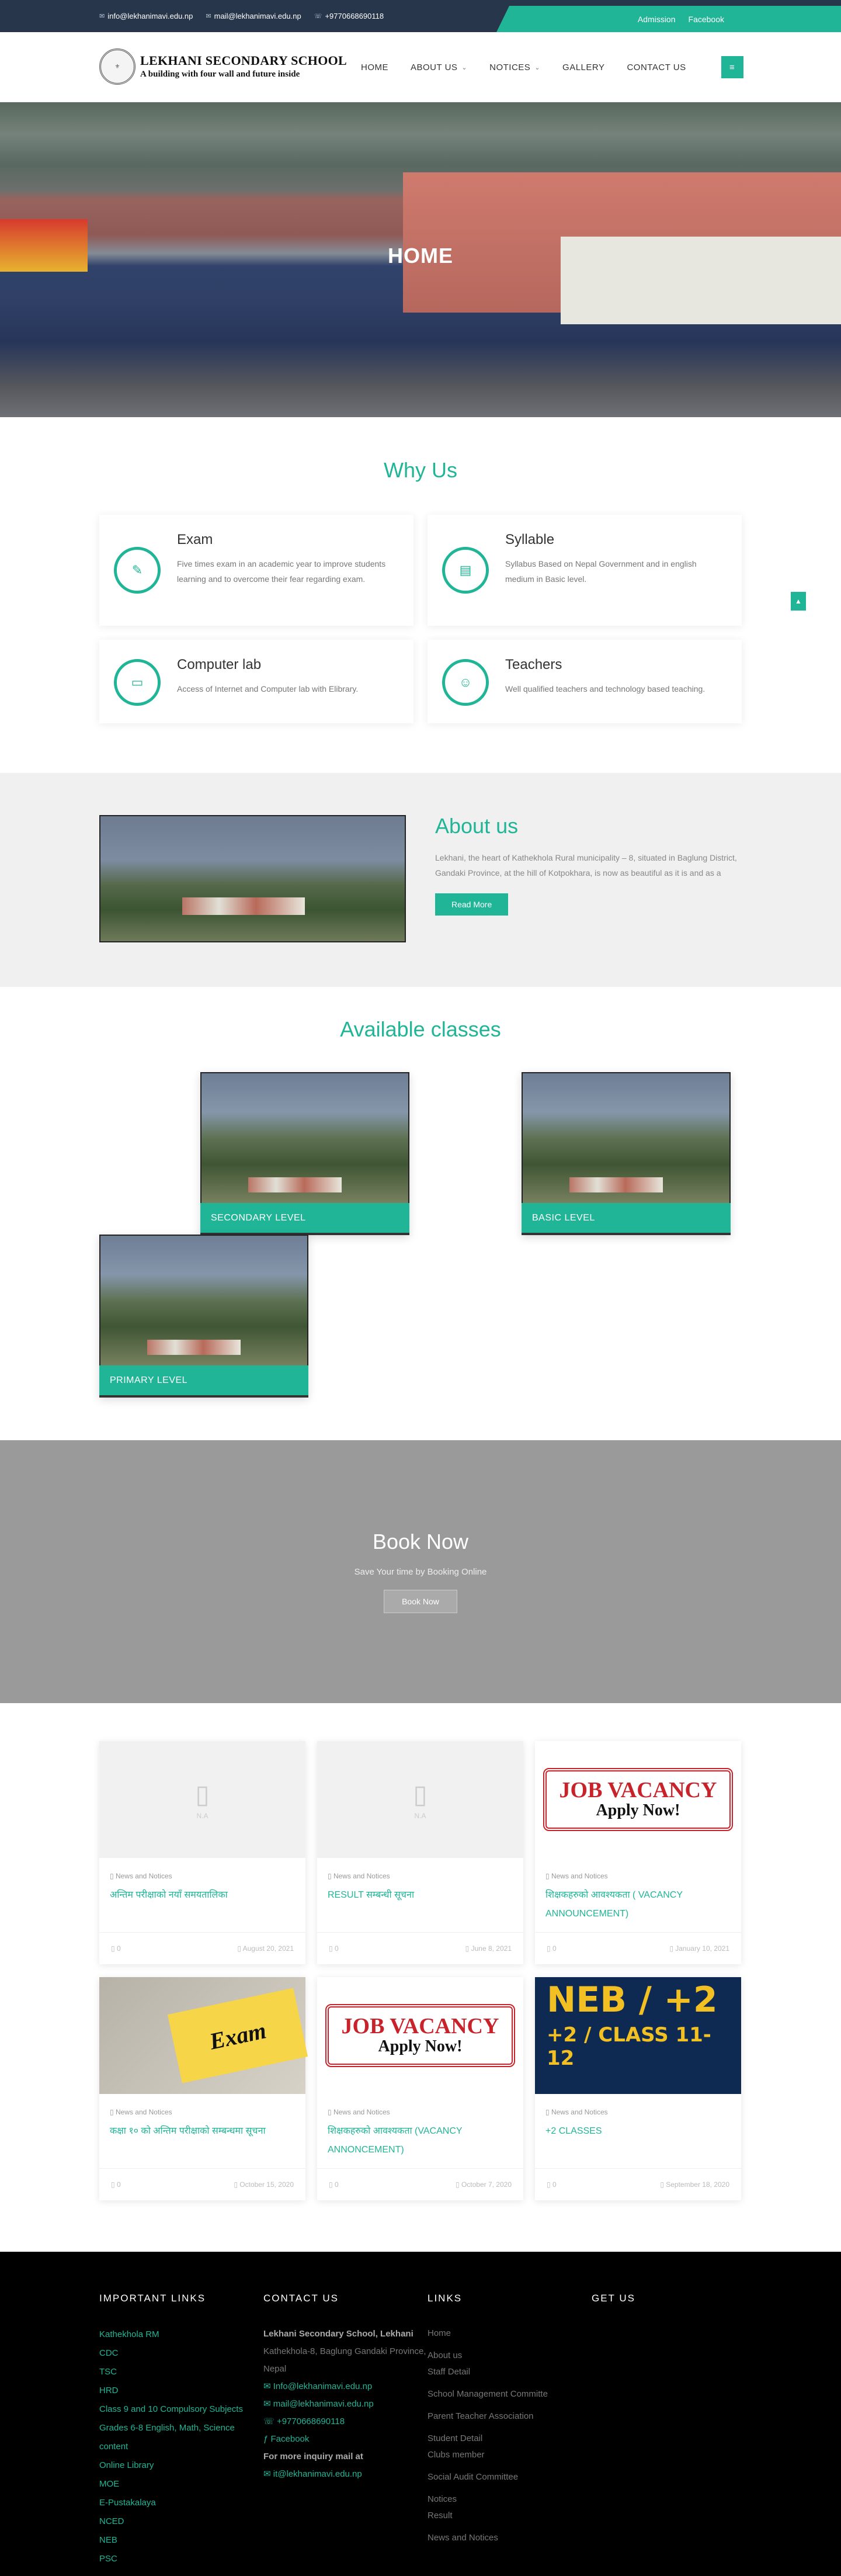 This screenshot has height=2576, width=841. What do you see at coordinates (627, 1153) in the screenshot?
I see `class-card-basic: BASIC LEVEL` at bounding box center [627, 1153].